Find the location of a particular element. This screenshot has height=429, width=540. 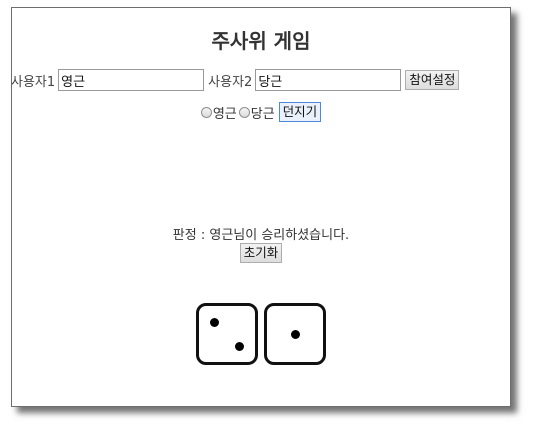

player1-radio-label: 영근 is located at coordinates (224, 114).